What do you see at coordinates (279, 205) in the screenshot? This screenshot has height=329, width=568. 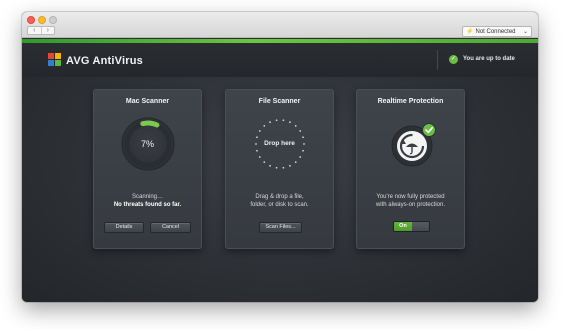 I see `file-scanner-desc-line2: folder, or disk to scan.` at bounding box center [279, 205].